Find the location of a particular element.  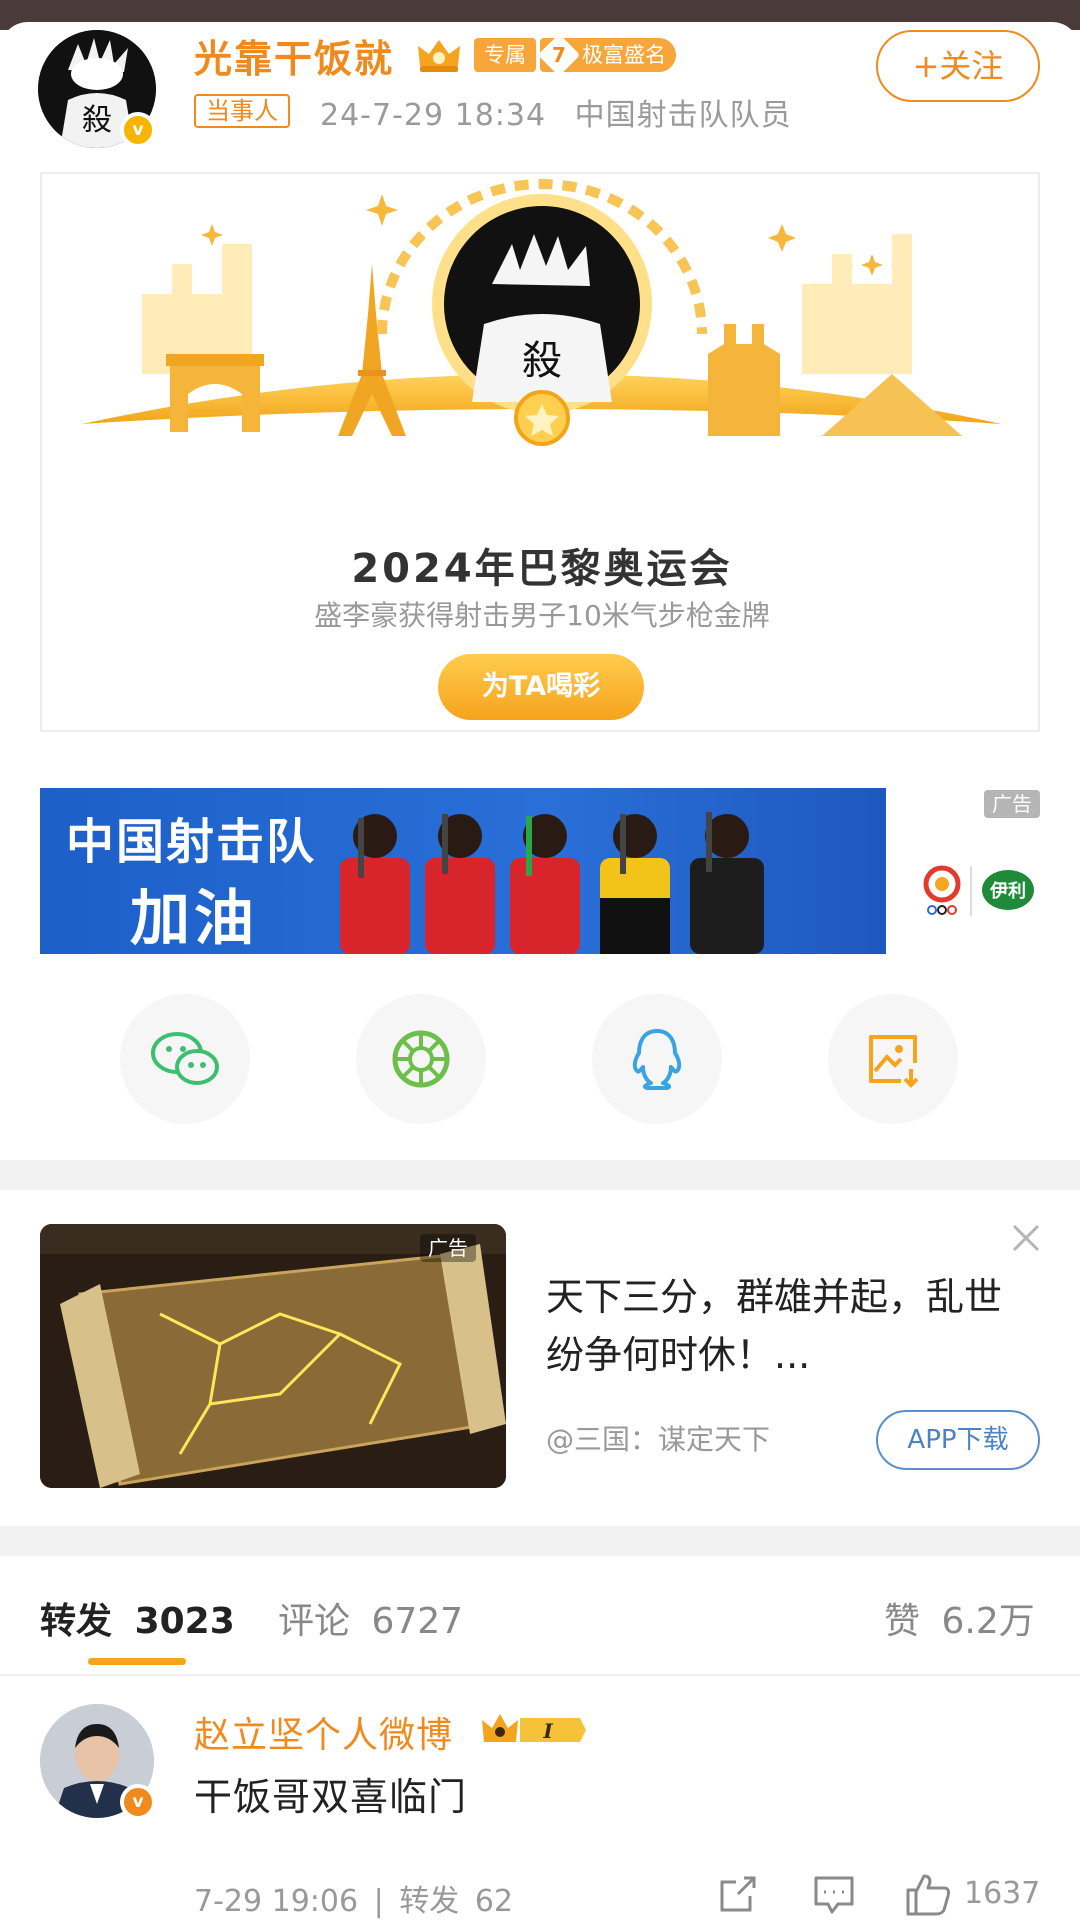

wechat-icon is located at coordinates (185, 1058).